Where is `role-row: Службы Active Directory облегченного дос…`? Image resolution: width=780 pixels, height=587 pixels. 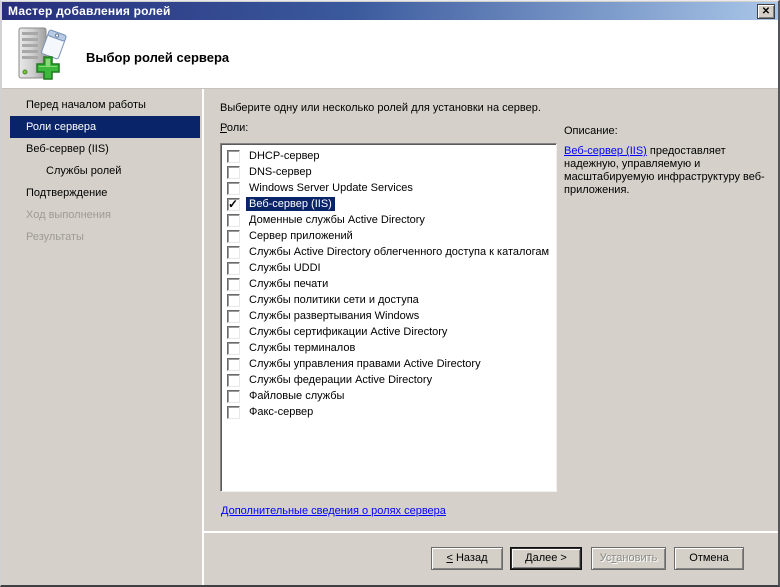
role-row: Службы Active Directory облегченного дос… is located at coordinates (389, 252).